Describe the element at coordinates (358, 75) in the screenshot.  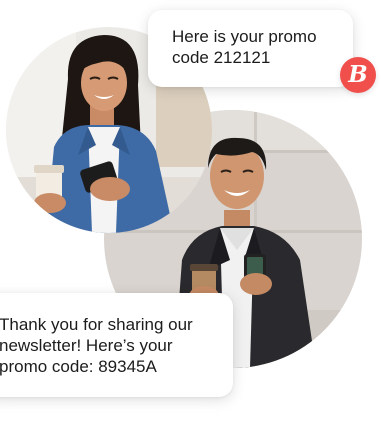
I see `brand-logo-badge: B` at that location.